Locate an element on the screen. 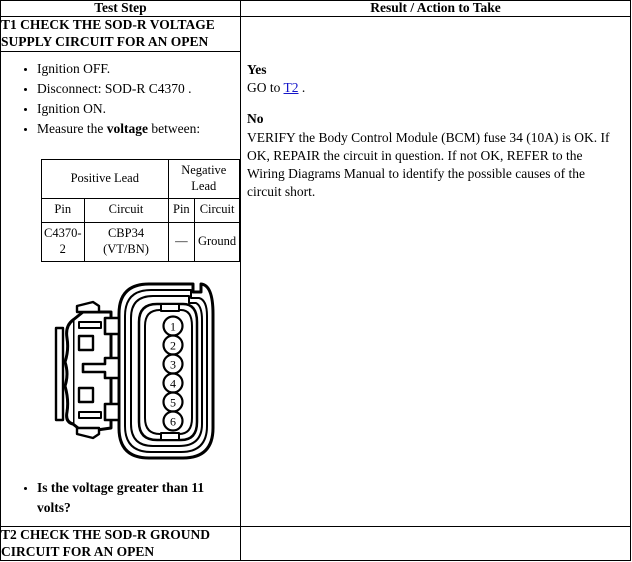 This screenshot has width=632, height=562. cell-negative-pin: — is located at coordinates (181, 242).